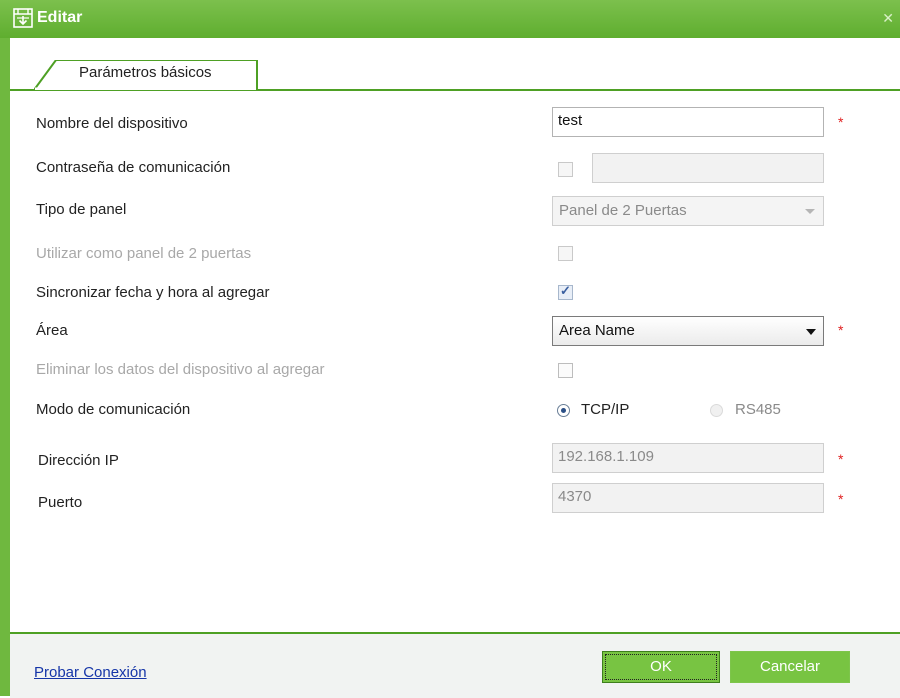 This screenshot has height=698, width=900. Describe the element at coordinates (23, 18) in the screenshot. I see `edit-icon` at that location.